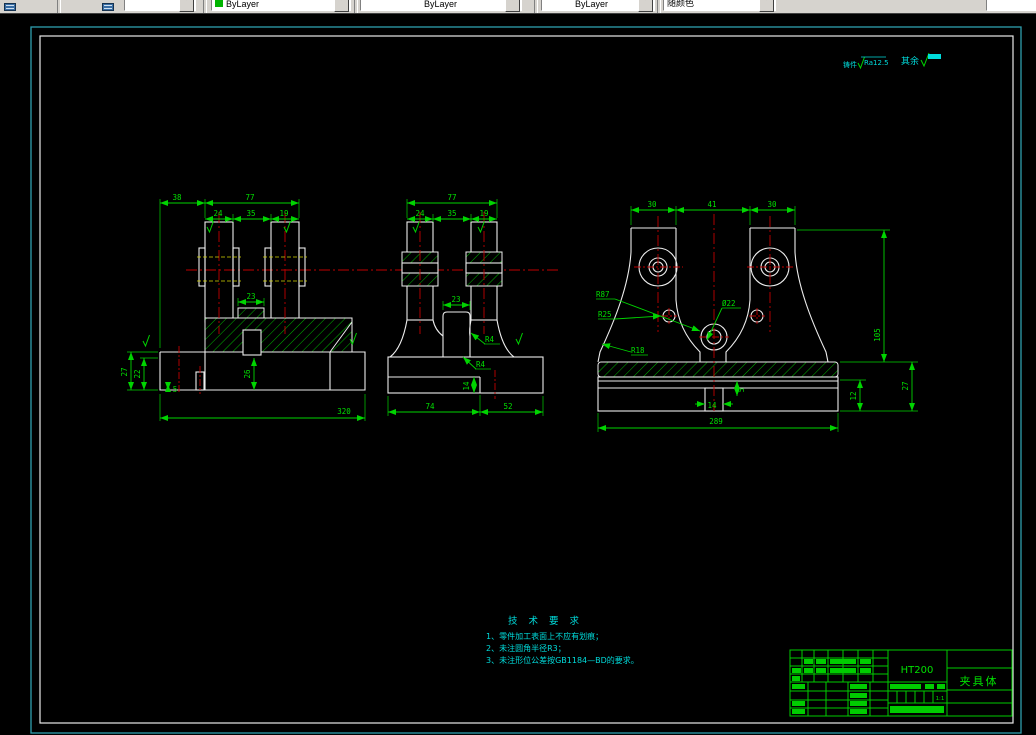 Image resolution: width=1036 pixels, height=735 pixels. Describe the element at coordinates (605, 314) in the screenshot. I see `dim-r25: R25` at that location.